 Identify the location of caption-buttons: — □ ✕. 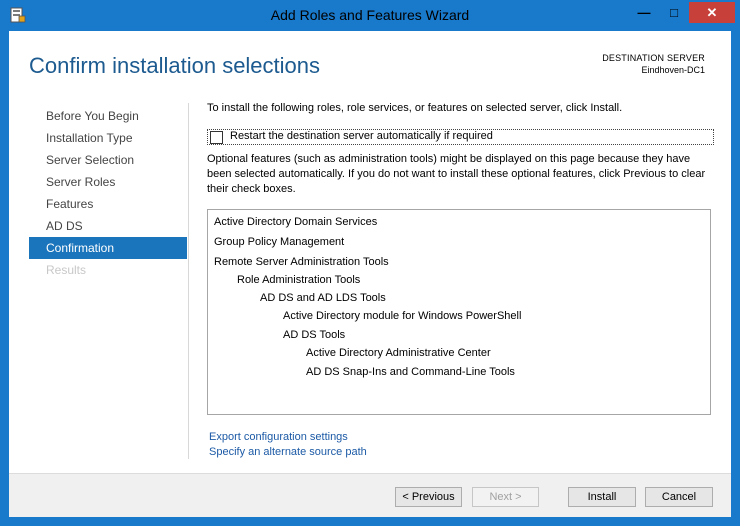
(682, 13).